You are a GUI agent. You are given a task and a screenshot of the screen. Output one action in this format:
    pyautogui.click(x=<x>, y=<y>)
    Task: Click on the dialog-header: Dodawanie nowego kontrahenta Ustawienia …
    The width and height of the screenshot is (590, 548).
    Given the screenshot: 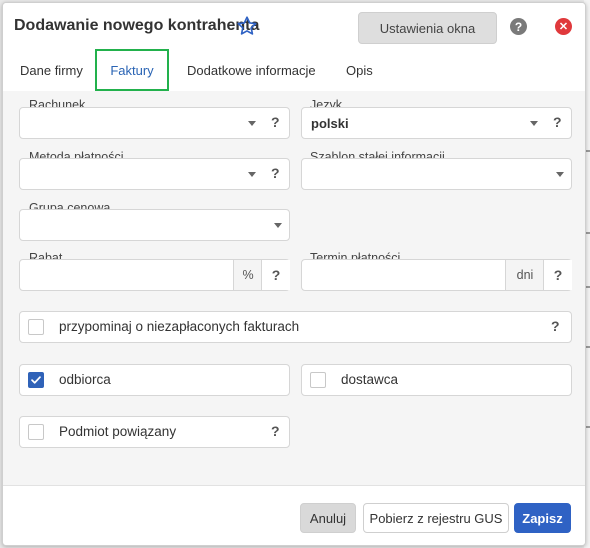 What is the action you would take?
    pyautogui.click(x=294, y=26)
    